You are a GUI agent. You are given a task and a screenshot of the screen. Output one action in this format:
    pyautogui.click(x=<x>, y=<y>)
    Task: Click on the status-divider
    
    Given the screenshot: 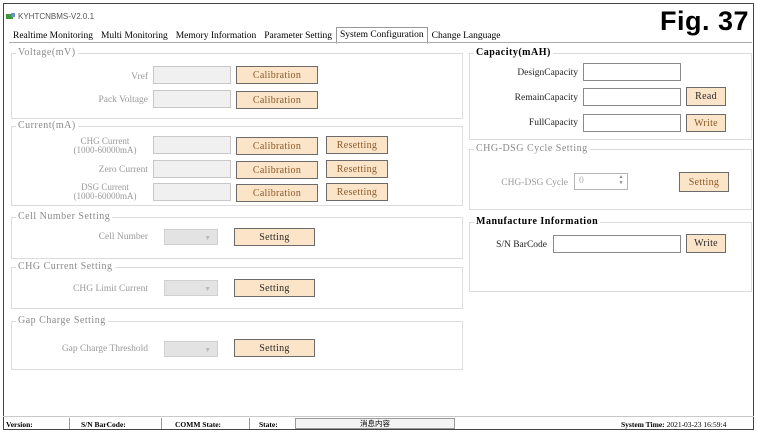 What is the action you would take?
    pyautogui.click(x=378, y=416)
    